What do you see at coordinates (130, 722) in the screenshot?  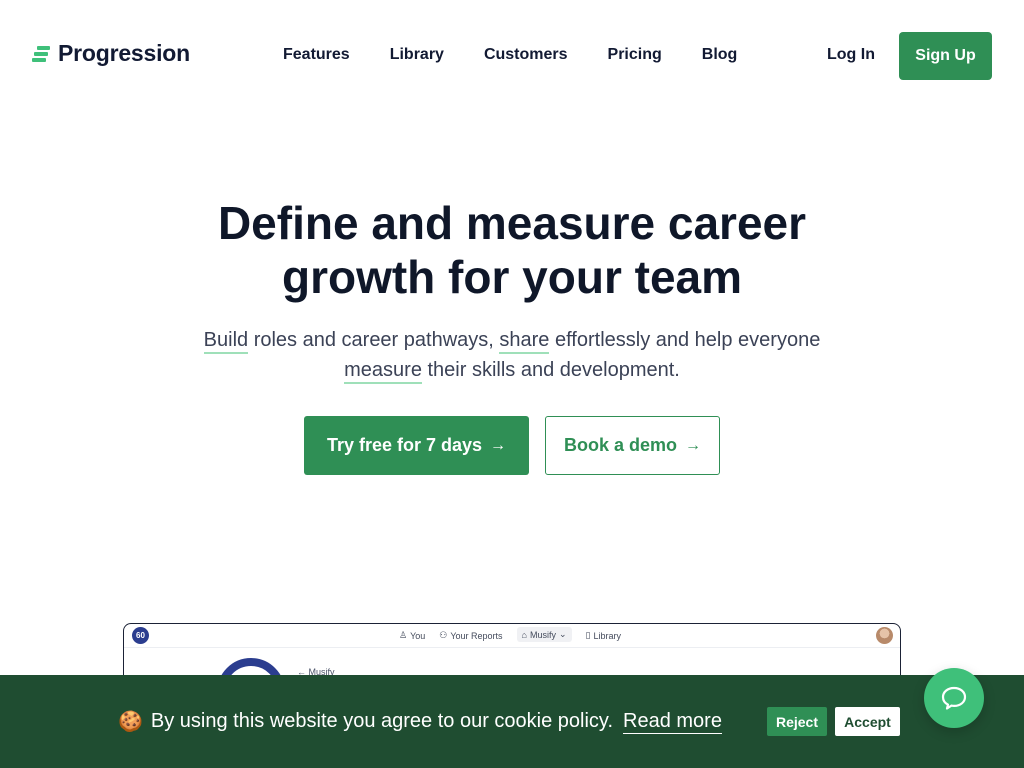 I see `cookie-icon: 🍪` at bounding box center [130, 722].